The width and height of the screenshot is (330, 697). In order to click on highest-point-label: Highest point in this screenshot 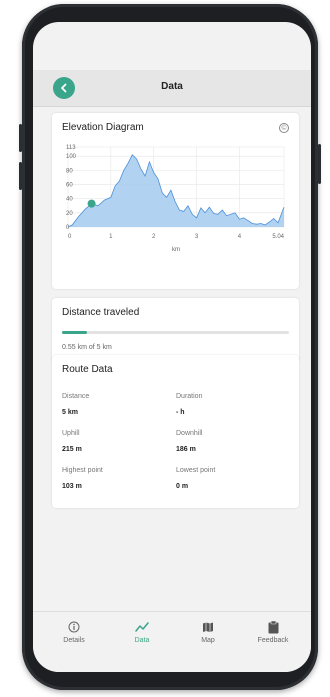, I will do `click(82, 470)`.